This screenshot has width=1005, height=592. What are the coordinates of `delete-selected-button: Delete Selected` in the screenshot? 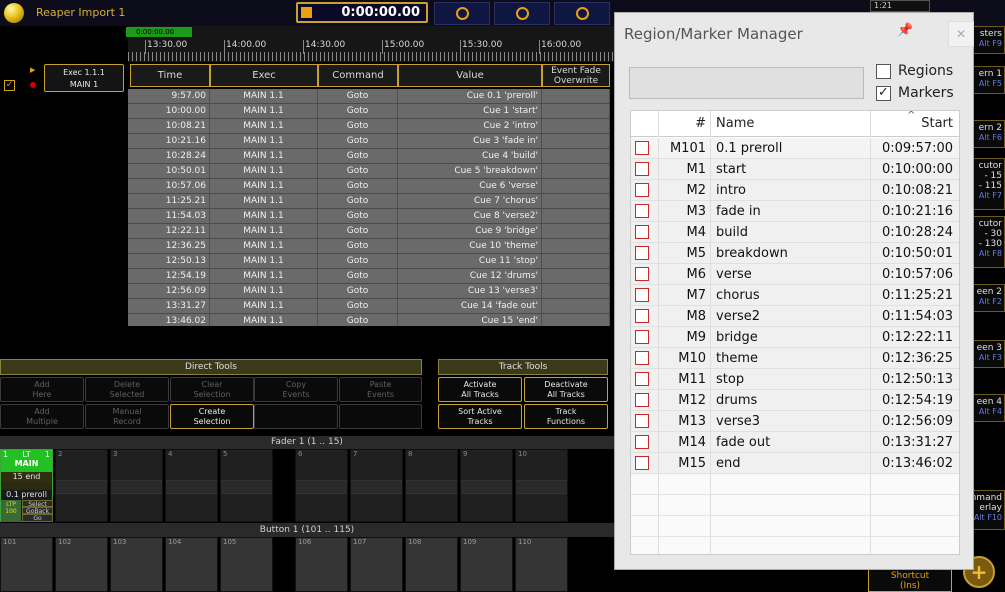 It's located at (127, 389).